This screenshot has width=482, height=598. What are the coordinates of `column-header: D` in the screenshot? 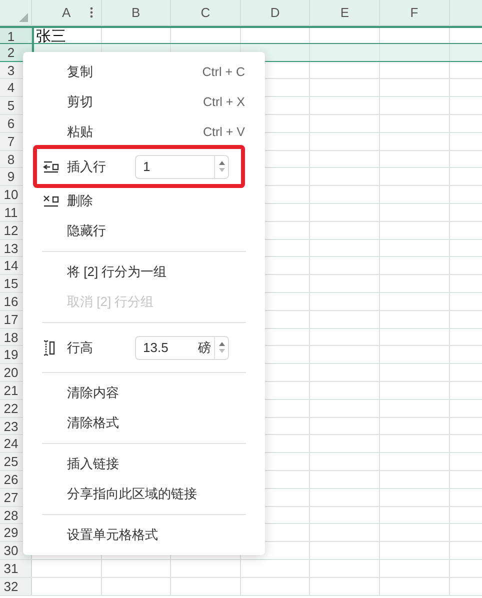 It's located at (275, 12).